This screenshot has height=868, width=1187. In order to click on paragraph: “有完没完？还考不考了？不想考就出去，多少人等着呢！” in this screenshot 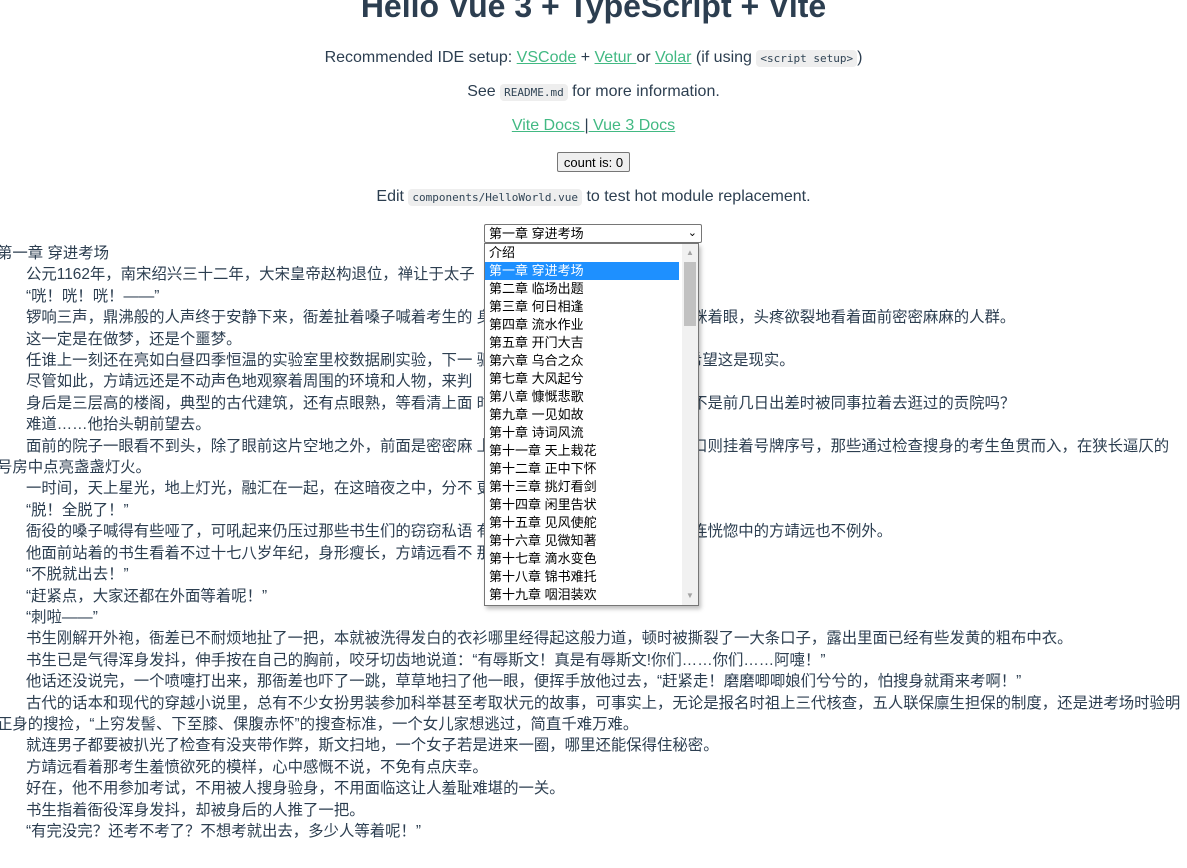, I will do `click(224, 831)`.